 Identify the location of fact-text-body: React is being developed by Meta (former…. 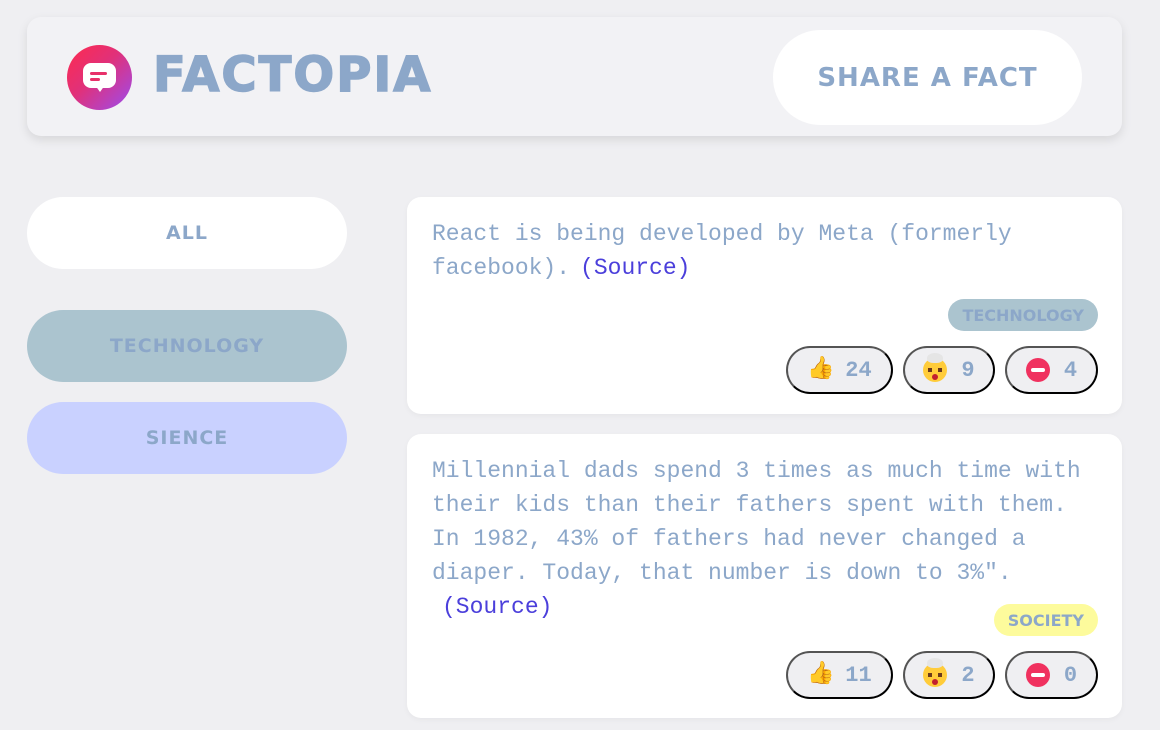
(722, 251).